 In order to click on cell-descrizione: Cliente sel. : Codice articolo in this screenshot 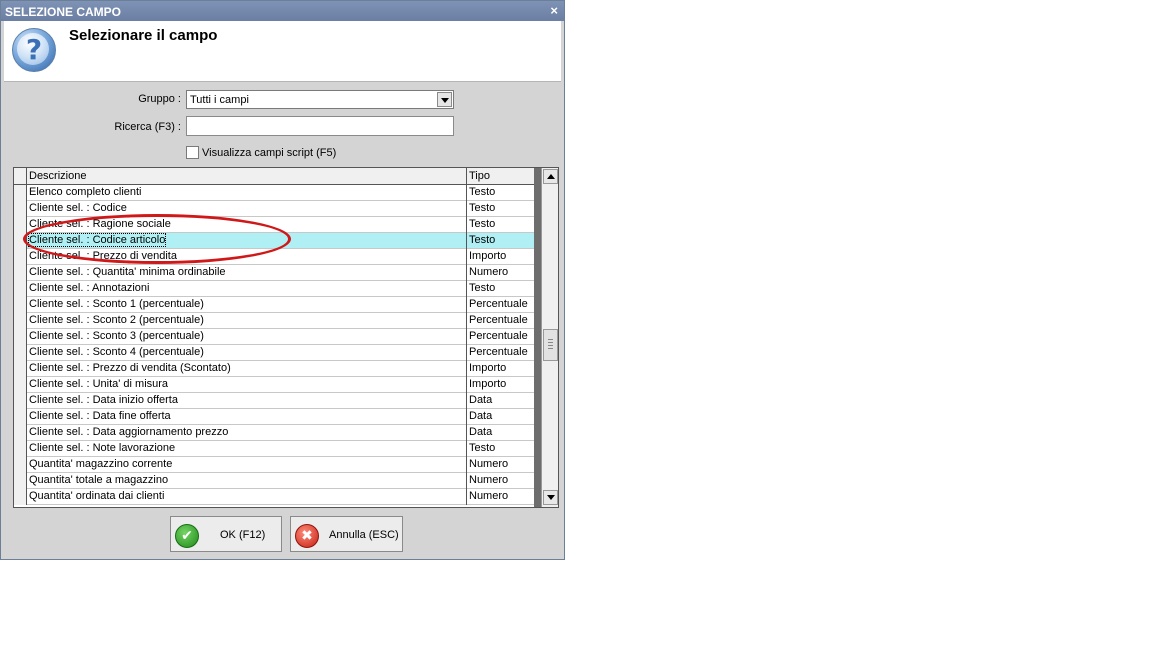, I will do `click(97, 240)`.